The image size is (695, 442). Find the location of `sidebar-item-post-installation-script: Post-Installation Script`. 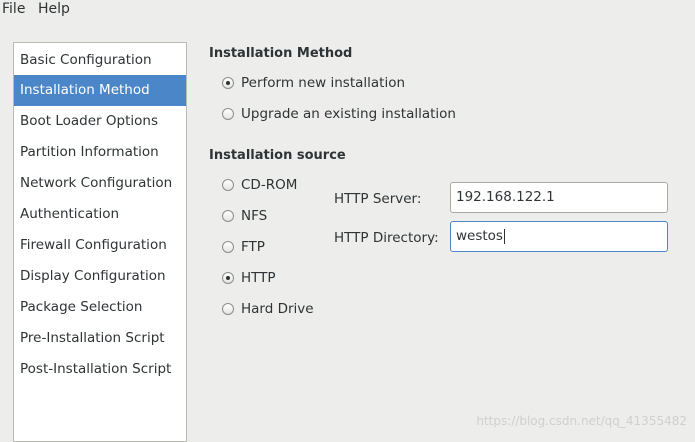

sidebar-item-post-installation-script: Post-Installation Script is located at coordinates (100, 369).